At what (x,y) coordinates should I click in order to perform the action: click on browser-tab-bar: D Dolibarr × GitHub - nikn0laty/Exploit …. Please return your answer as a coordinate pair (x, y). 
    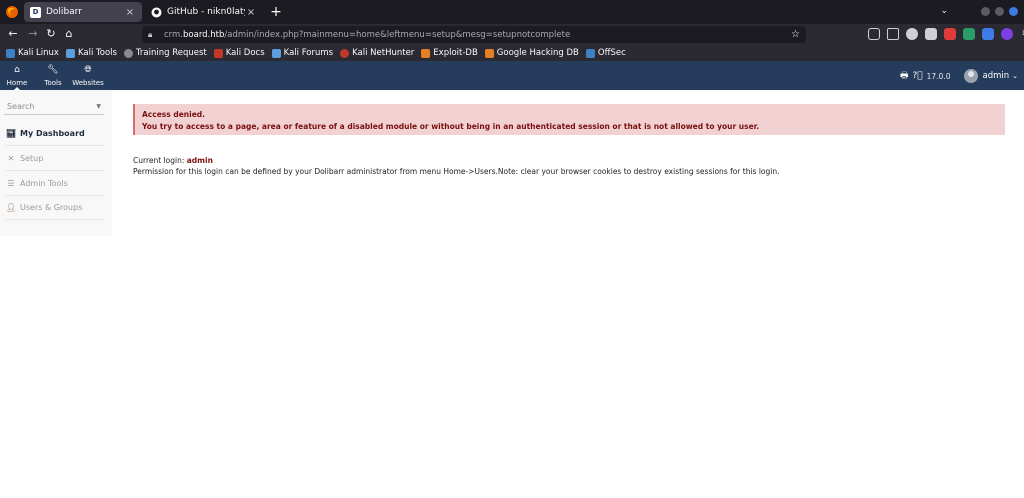
    Looking at the image, I should click on (512, 12).